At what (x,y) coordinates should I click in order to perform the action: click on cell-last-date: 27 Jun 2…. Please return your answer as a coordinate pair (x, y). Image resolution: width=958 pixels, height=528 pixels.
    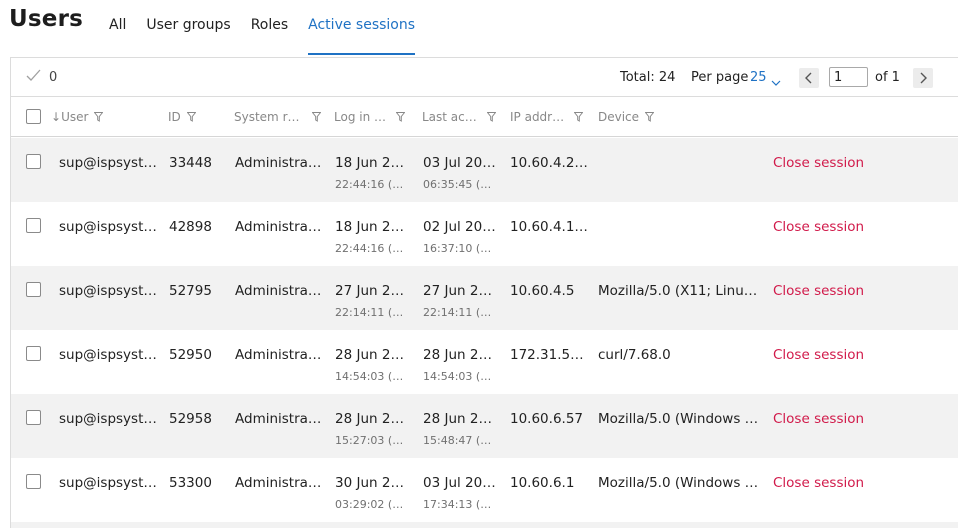
    Looking at the image, I should click on (457, 291).